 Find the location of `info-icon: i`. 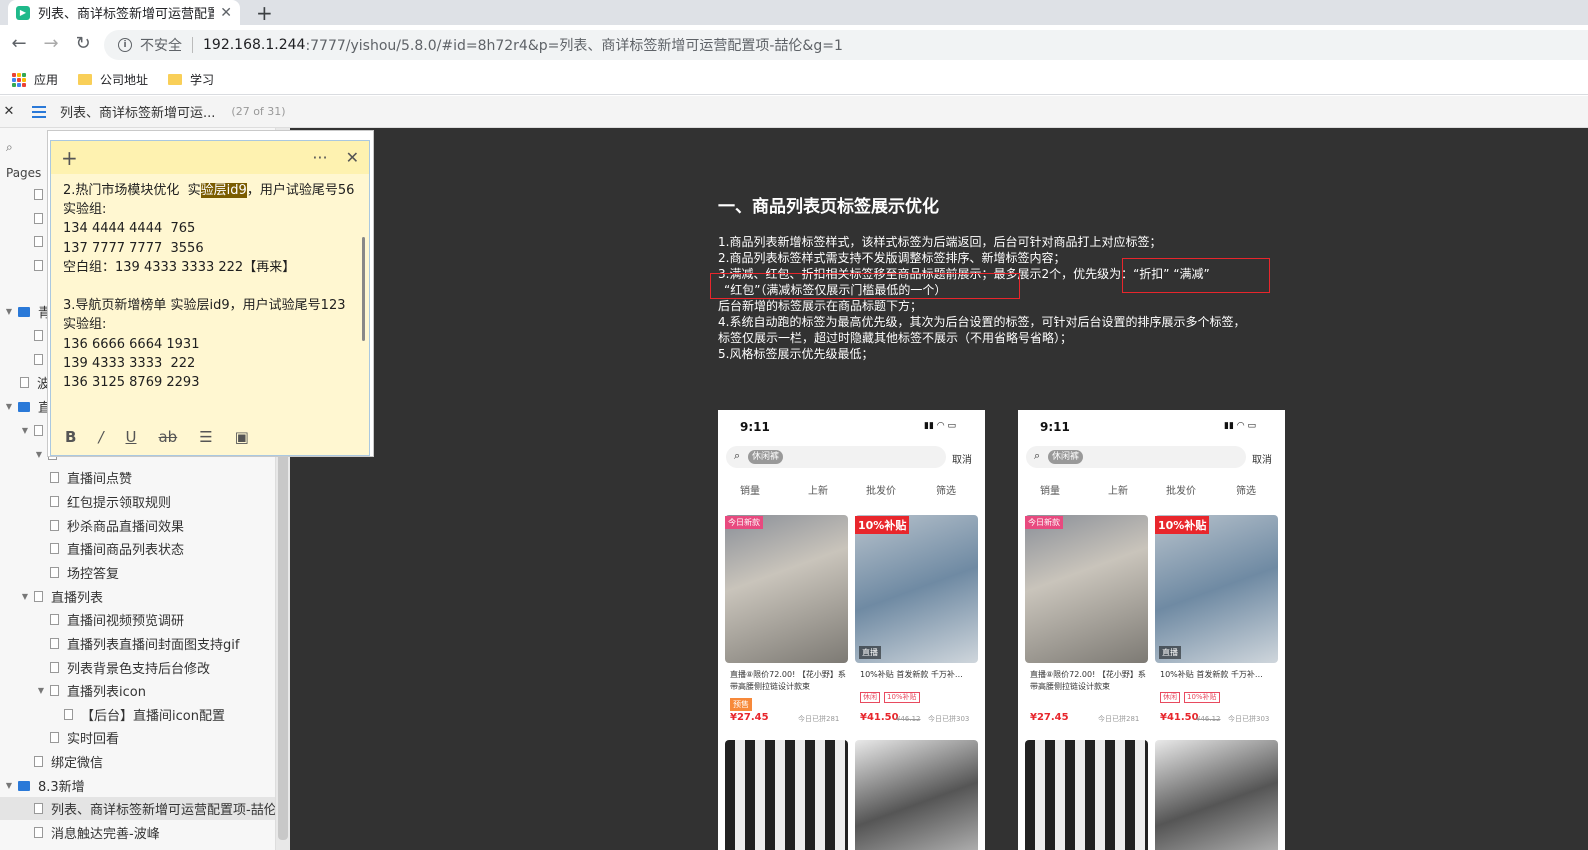

info-icon: i is located at coordinates (125, 45).